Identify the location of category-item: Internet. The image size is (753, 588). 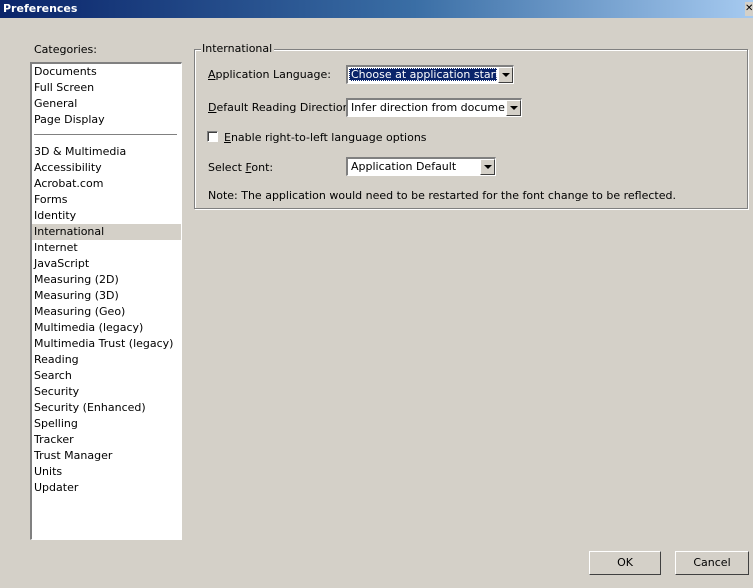
(106, 248).